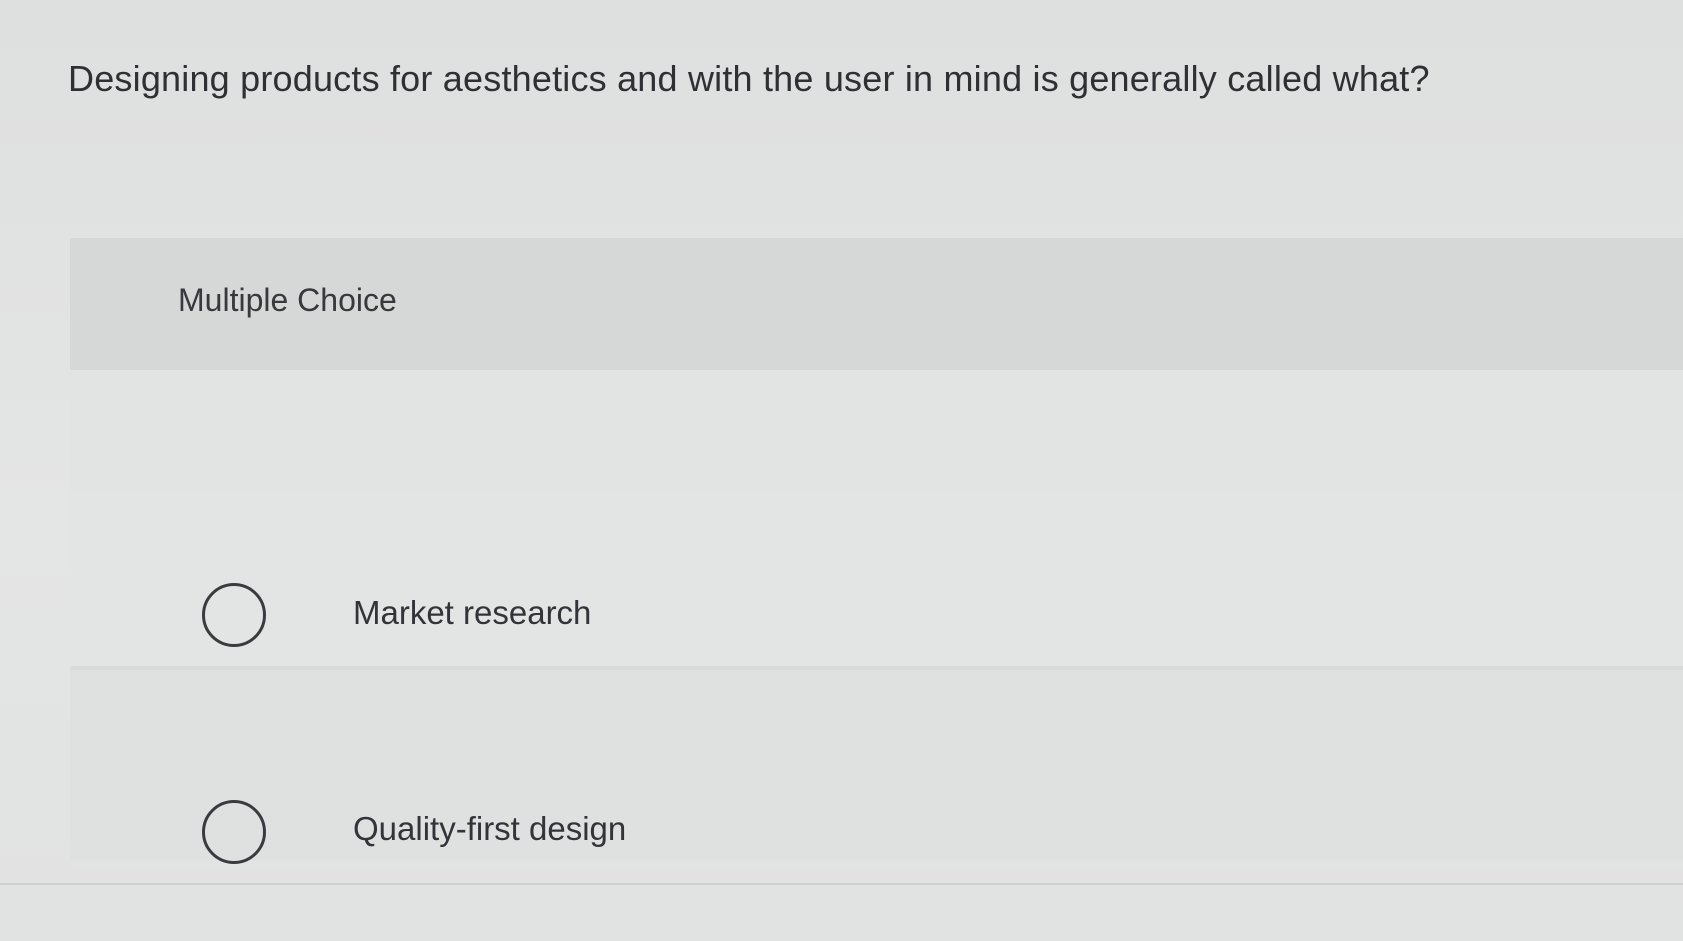  I want to click on panel-title: Multiple Choice, so click(287, 300).